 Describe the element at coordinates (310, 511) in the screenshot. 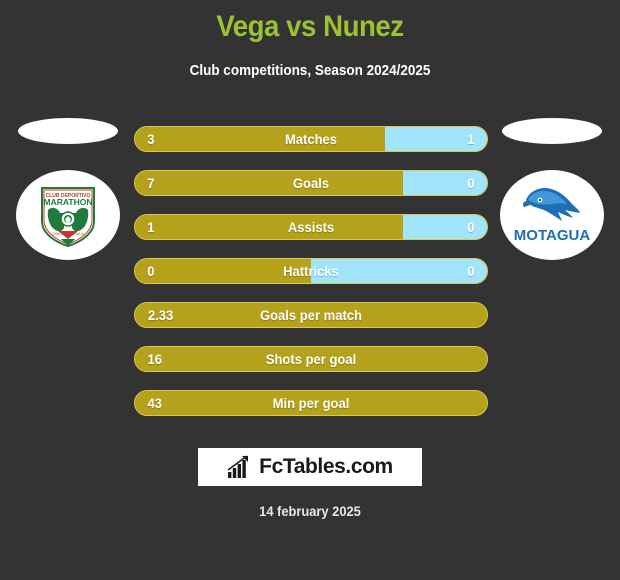

I see `footer-date: 14 february 2025` at that location.